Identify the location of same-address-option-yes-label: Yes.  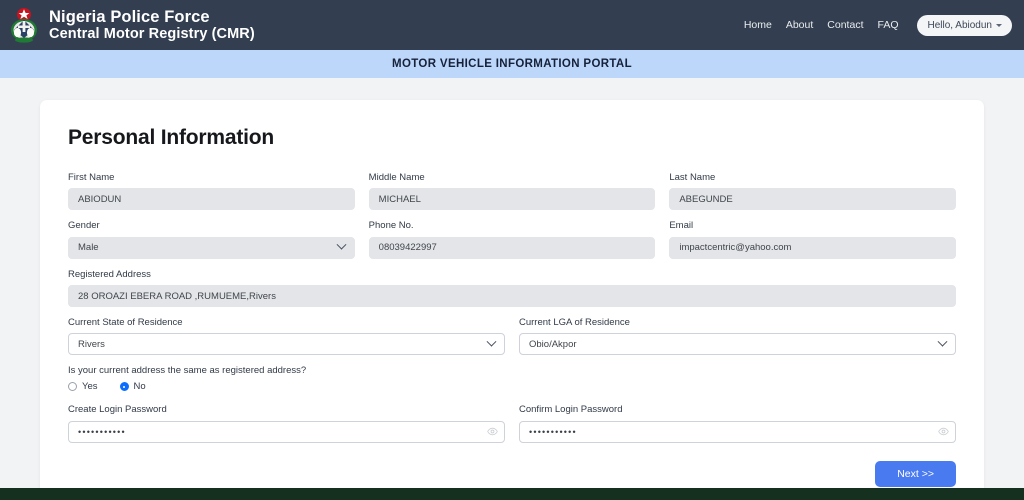
(90, 387).